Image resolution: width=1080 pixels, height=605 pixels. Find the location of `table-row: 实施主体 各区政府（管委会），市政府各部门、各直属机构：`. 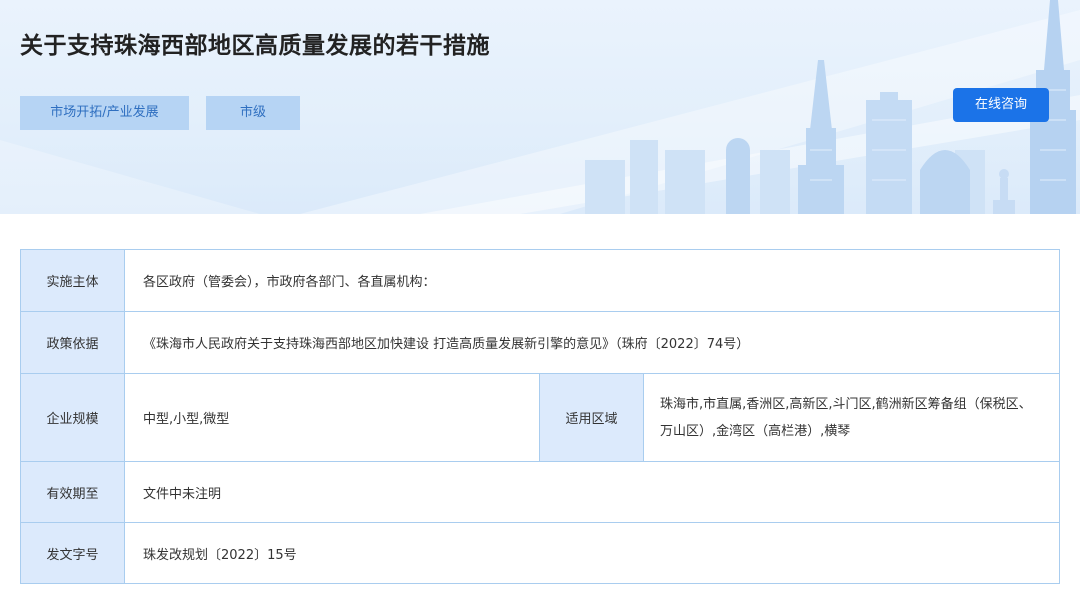

table-row: 实施主体 各区政府（管委会），市政府各部门、各直属机构： is located at coordinates (540, 280).